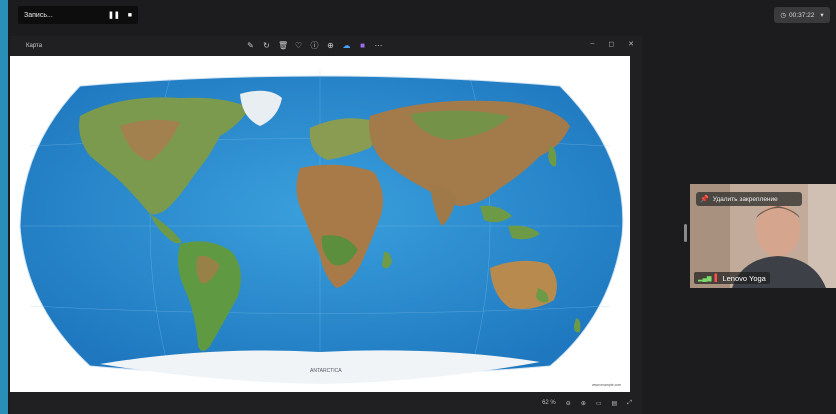 This screenshot has height=414, width=836. What do you see at coordinates (362, 46) in the screenshot?
I see `app-icon: ■` at bounding box center [362, 46].